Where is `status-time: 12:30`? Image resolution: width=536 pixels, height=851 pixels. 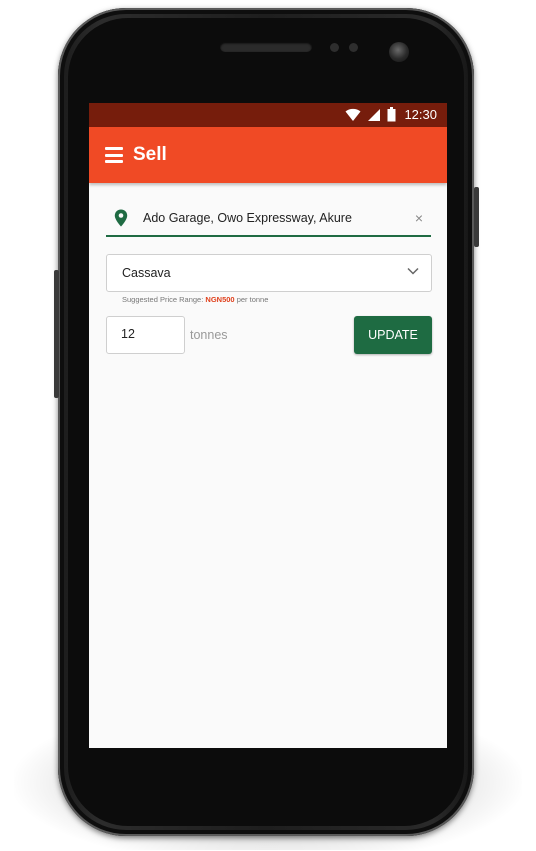
status-time: 12:30 is located at coordinates (420, 114).